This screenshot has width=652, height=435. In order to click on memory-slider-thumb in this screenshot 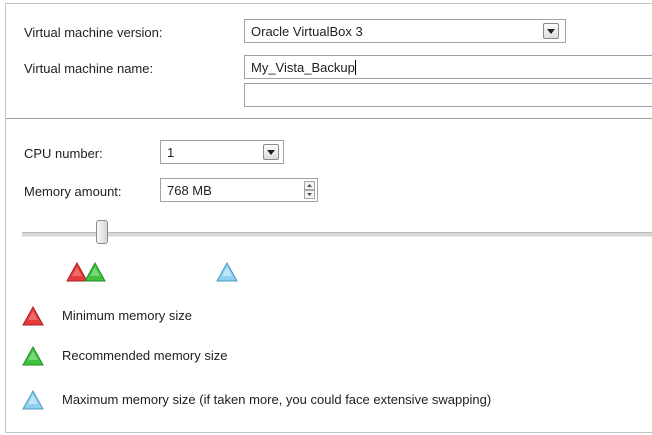, I will do `click(102, 232)`.